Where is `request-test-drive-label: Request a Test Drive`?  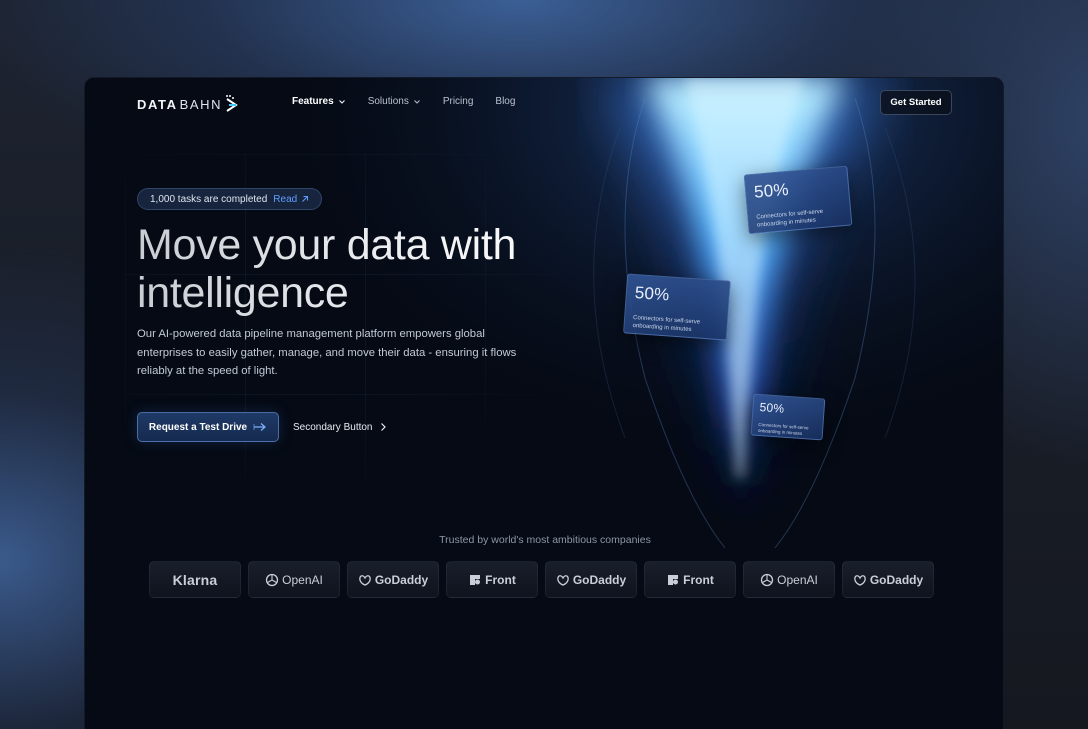
request-test-drive-label: Request a Test Drive is located at coordinates (198, 427).